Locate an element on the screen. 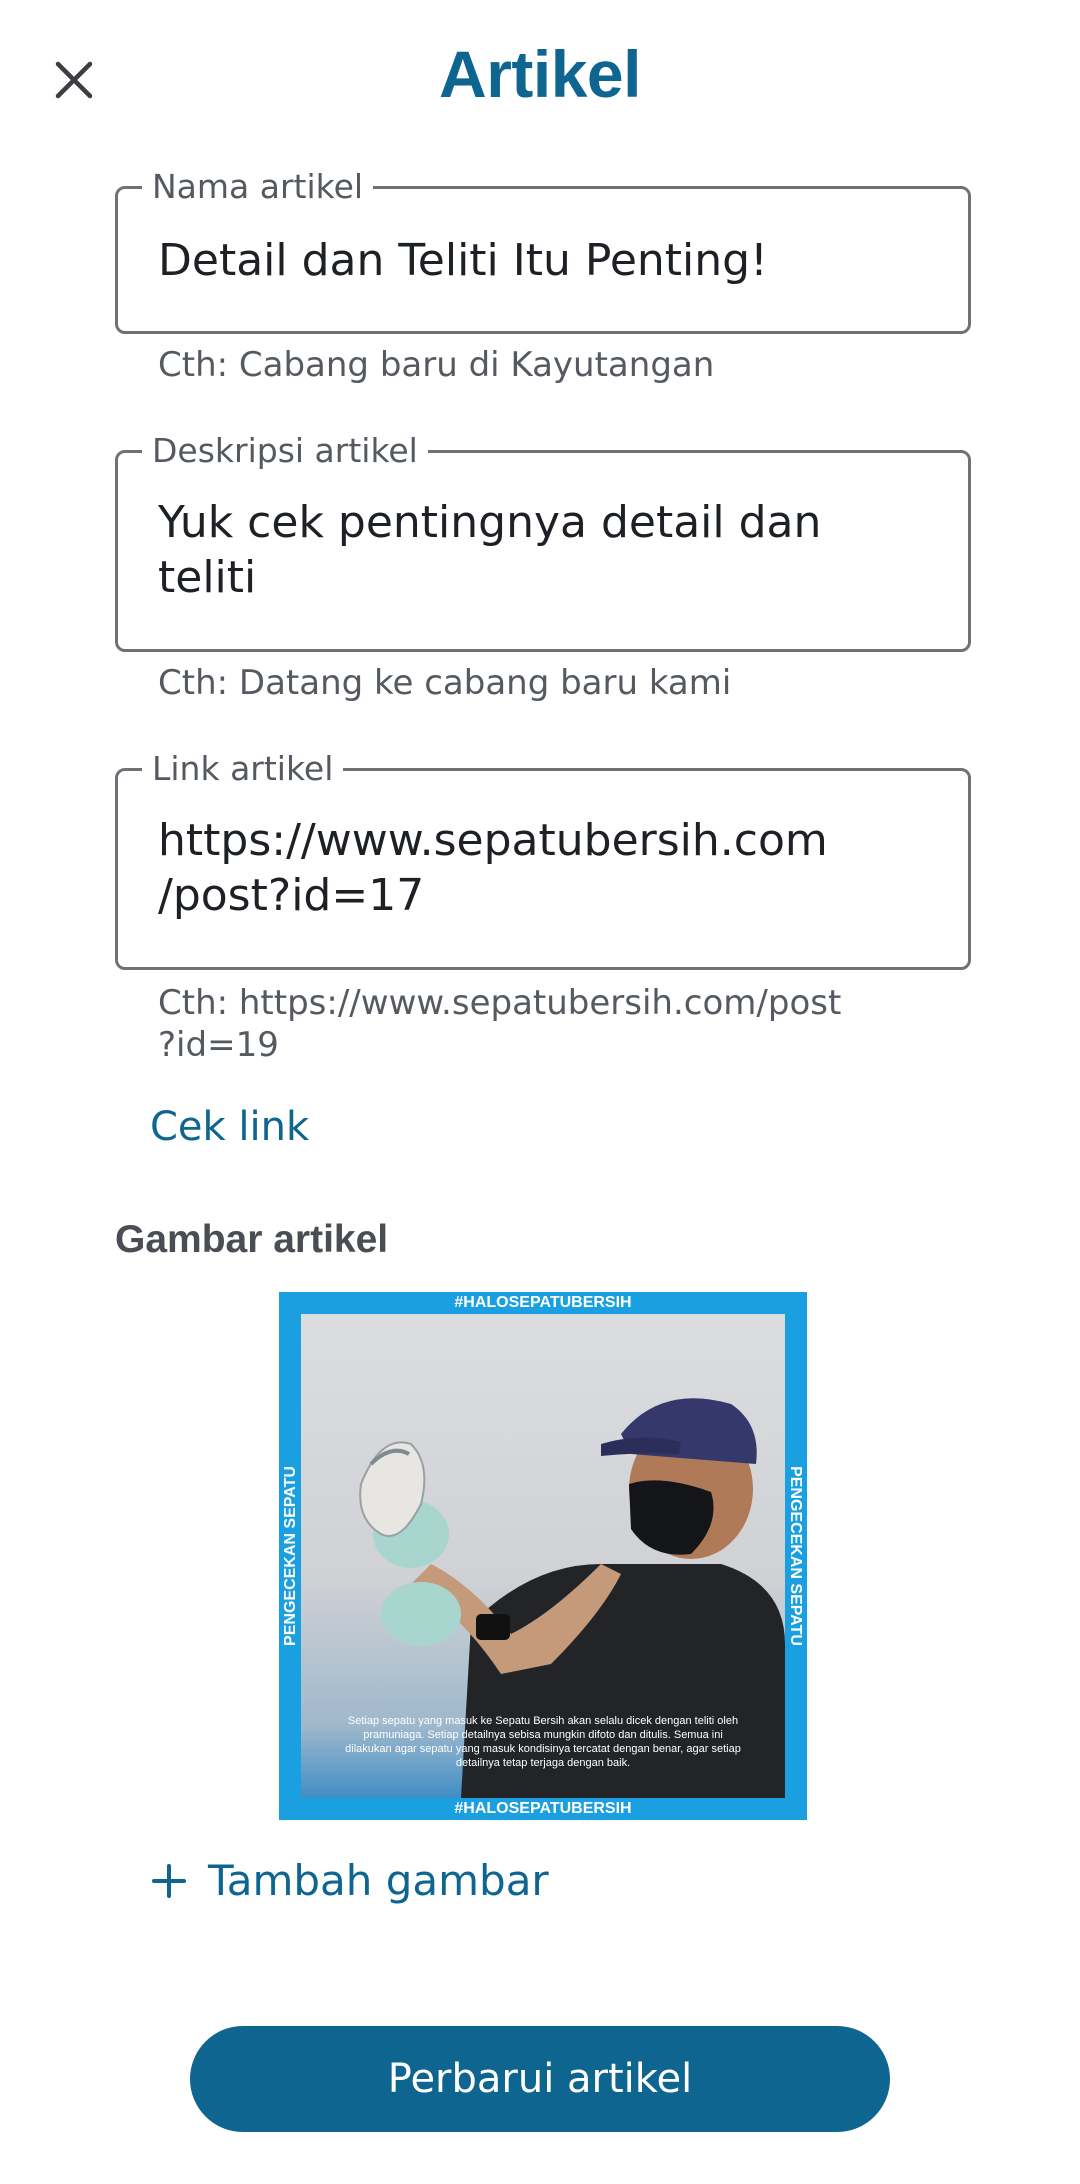 This screenshot has height=2184, width=1080. article-name-helper: Cth: Cabang baru di Kayutangan is located at coordinates (436, 365).